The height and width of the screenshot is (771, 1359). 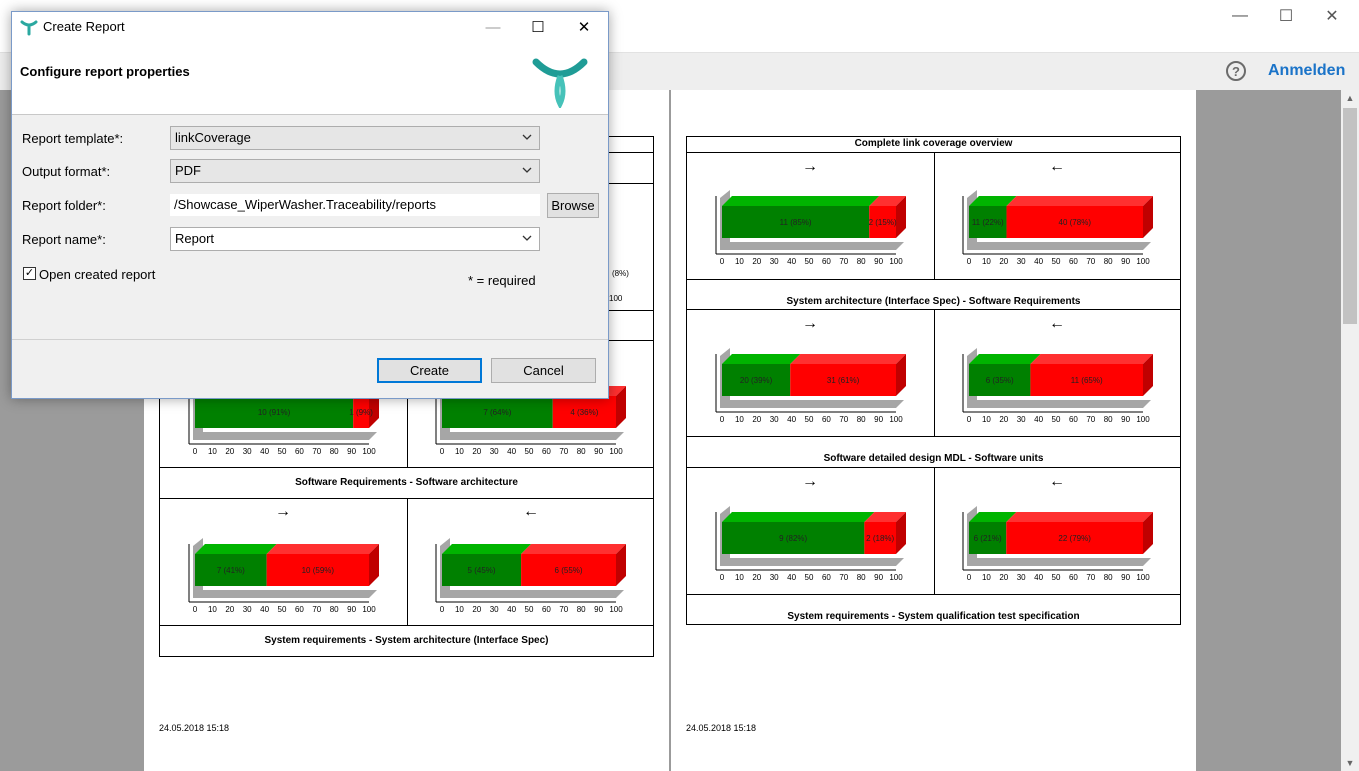 I want to click on product-logo-icon, so click(x=560, y=83).